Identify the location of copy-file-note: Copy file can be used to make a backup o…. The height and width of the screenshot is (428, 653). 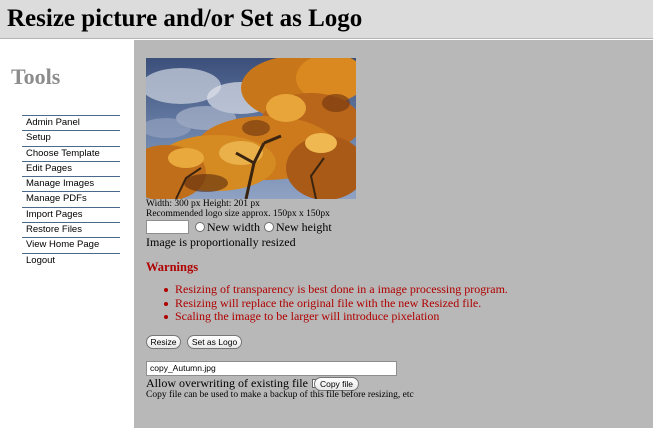
(280, 395).